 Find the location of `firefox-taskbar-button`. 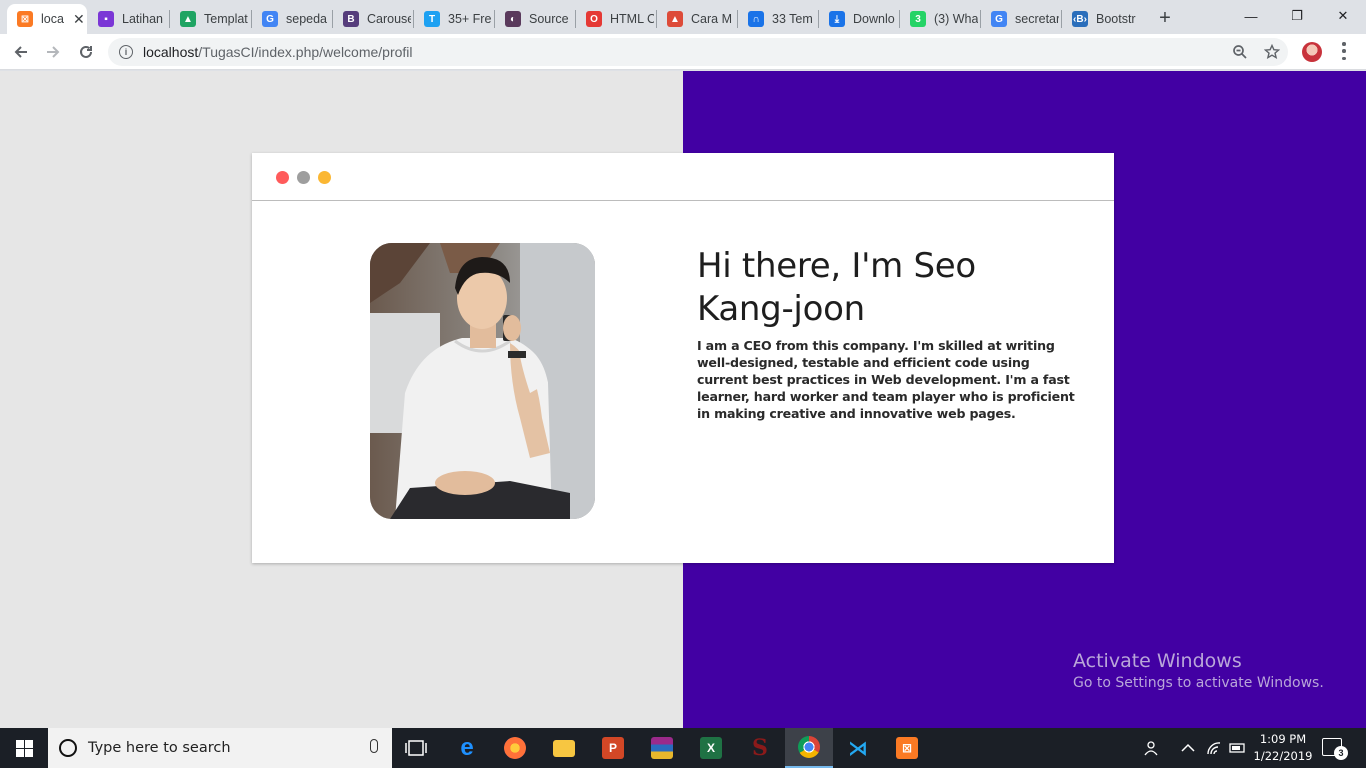

firefox-taskbar-button is located at coordinates (515, 748).